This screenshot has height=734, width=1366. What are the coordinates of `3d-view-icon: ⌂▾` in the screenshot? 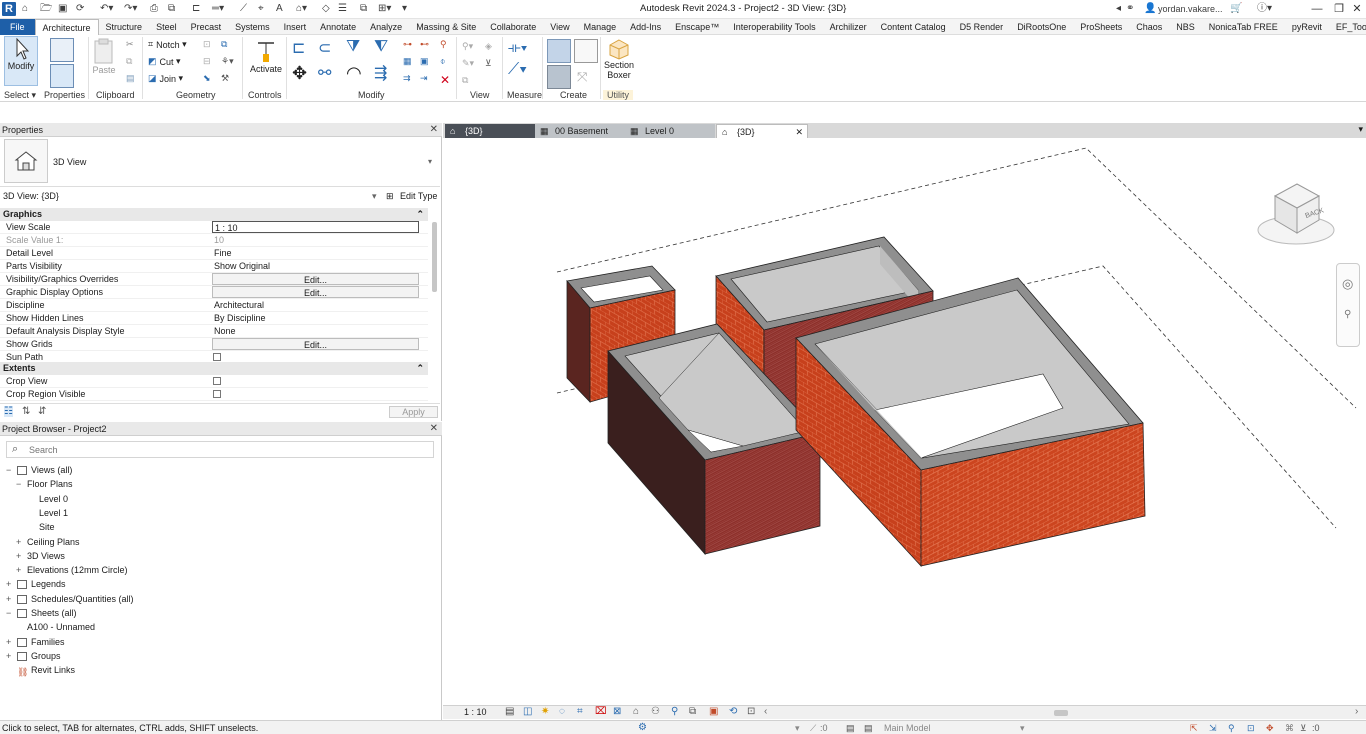 It's located at (301, 9).